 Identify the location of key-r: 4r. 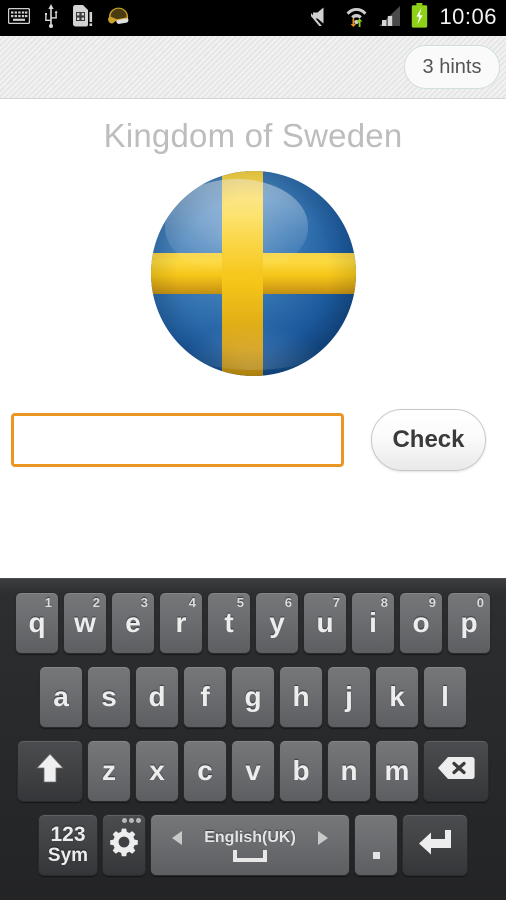
(181, 623).